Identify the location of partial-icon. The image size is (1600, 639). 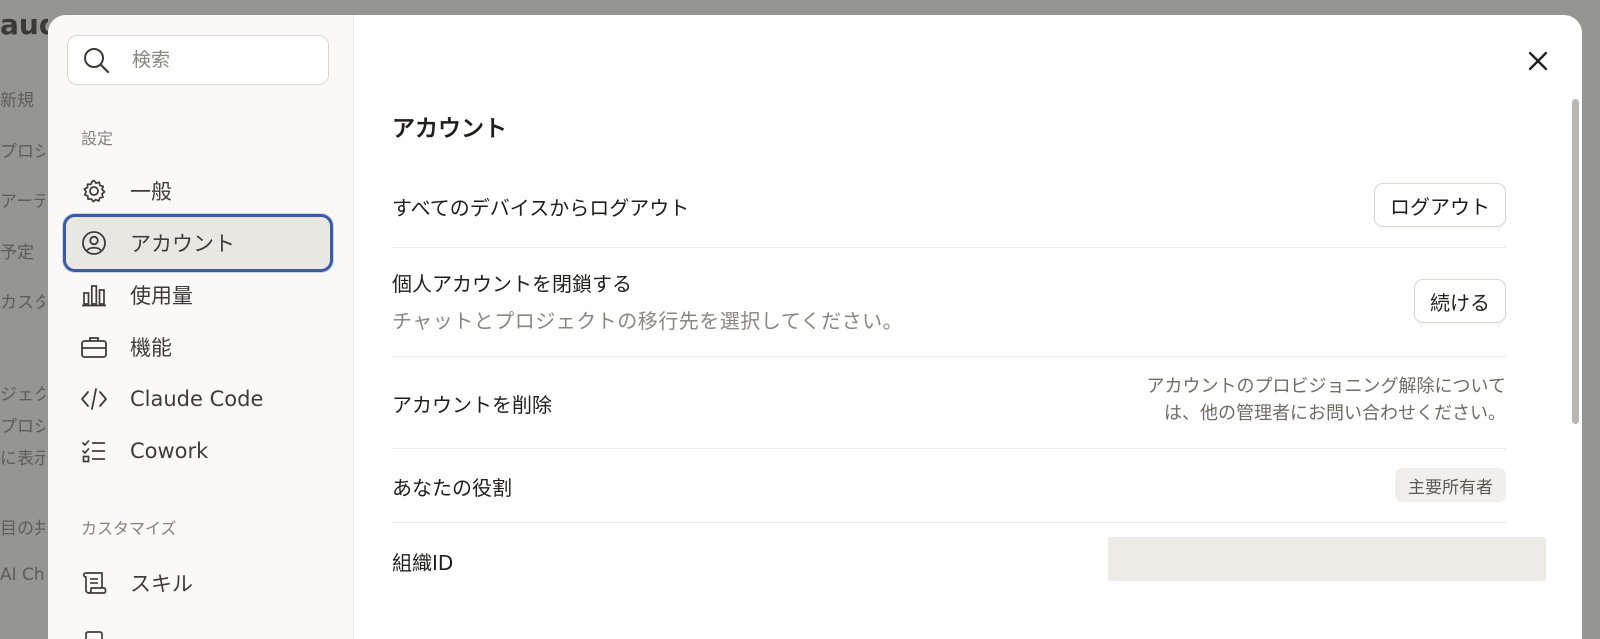
(94, 633).